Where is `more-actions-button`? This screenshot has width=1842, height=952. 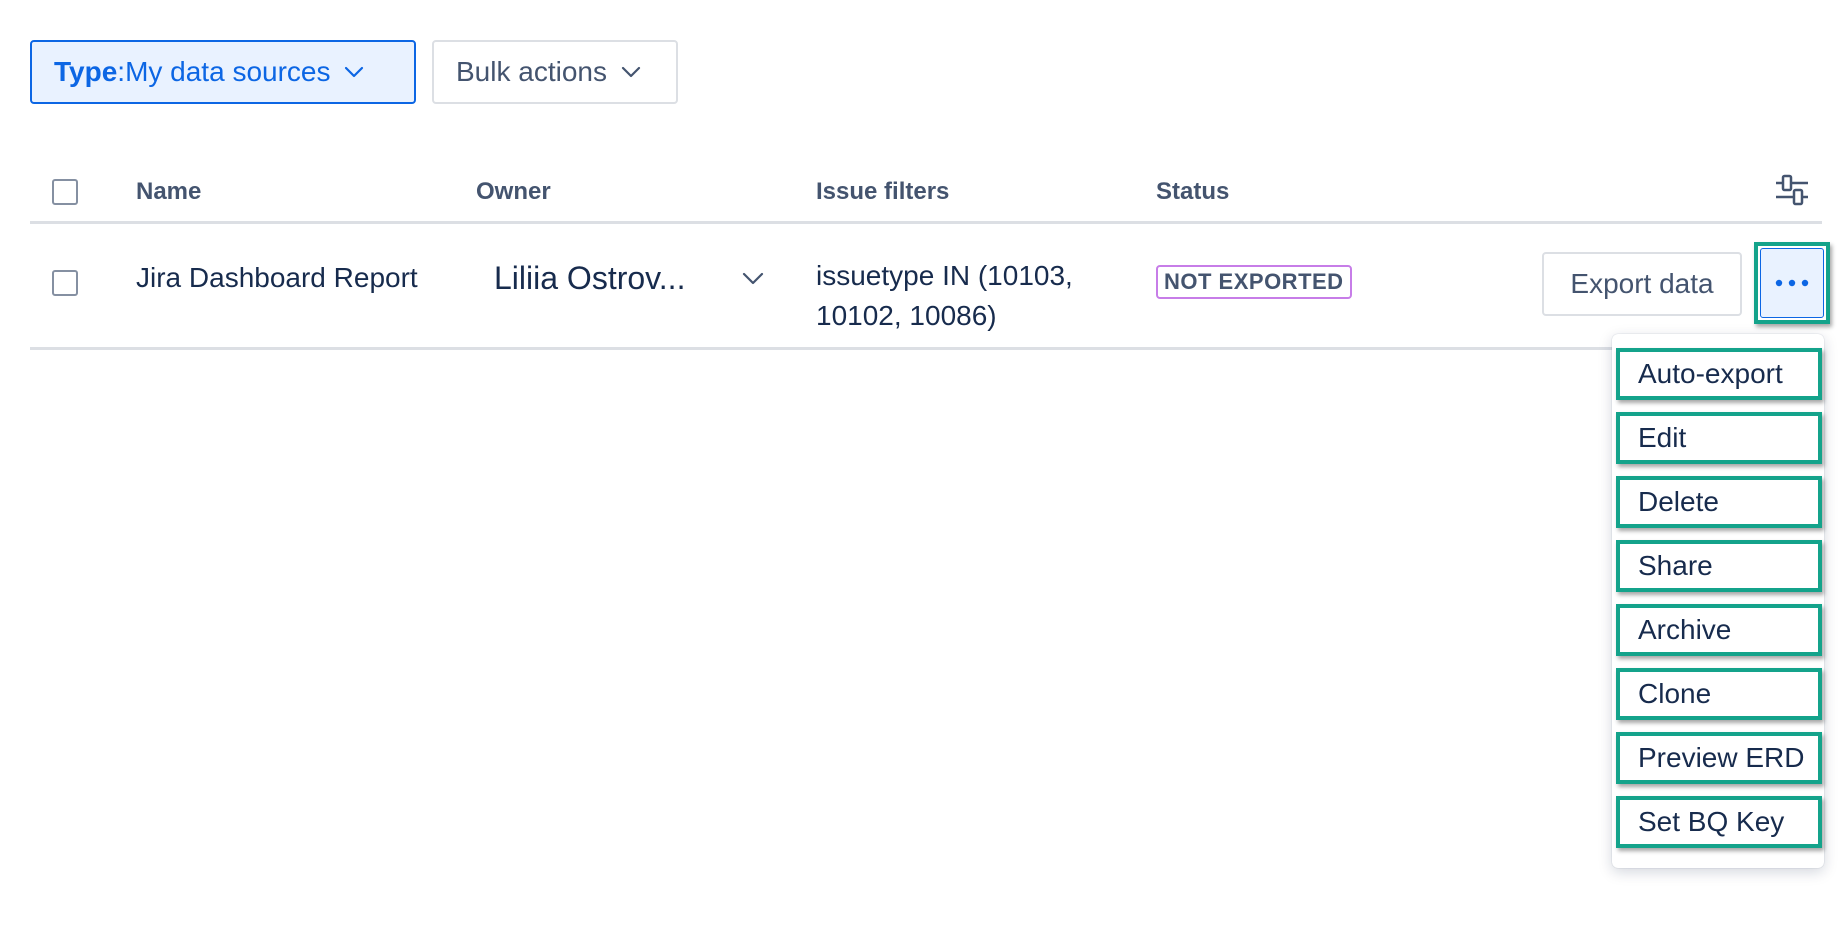 more-actions-button is located at coordinates (1792, 283).